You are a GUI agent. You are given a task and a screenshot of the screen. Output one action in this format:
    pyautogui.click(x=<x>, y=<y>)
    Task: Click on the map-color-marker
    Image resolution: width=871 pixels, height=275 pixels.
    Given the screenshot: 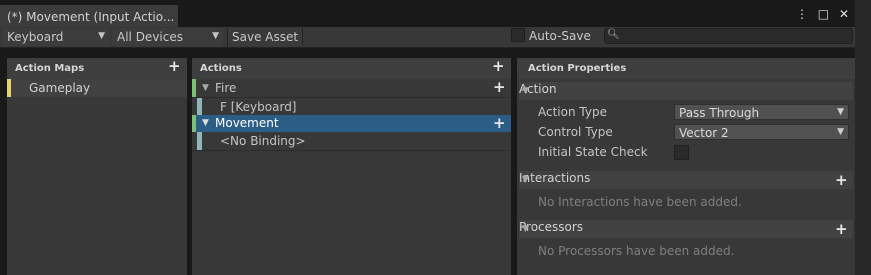 What is the action you would take?
    pyautogui.click(x=9, y=88)
    